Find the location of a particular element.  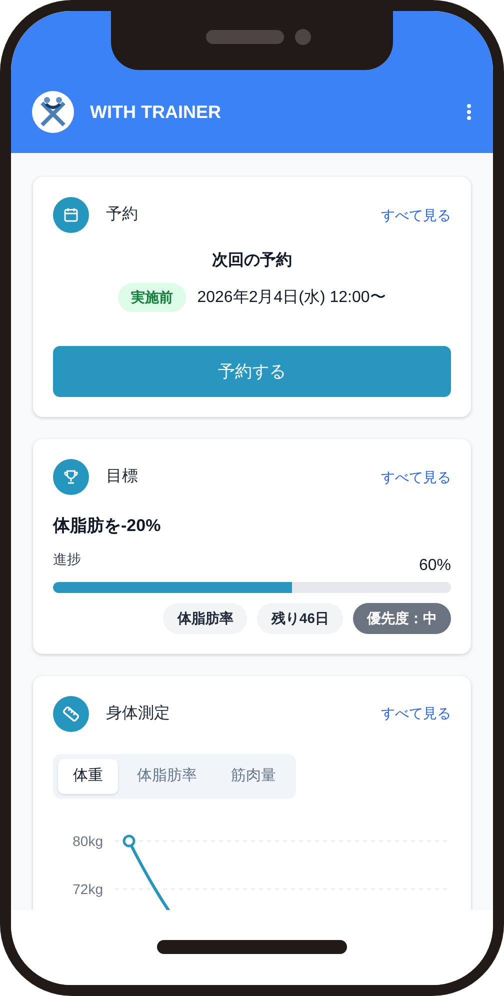

reservation-datetime: 2026年2月4日(水) 12:00〜 is located at coordinates (291, 298).